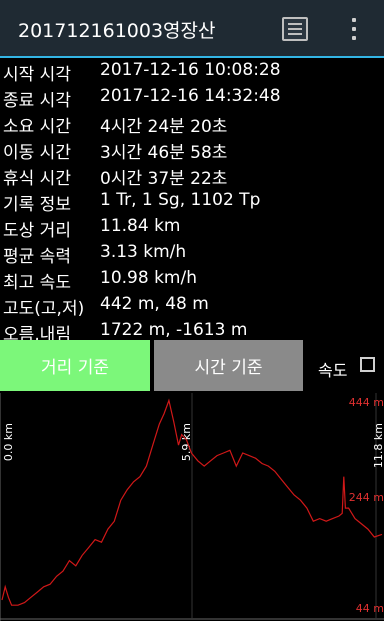 This screenshot has height=621, width=384. I want to click on info-value: 3시간 46분 58초, so click(164, 153).